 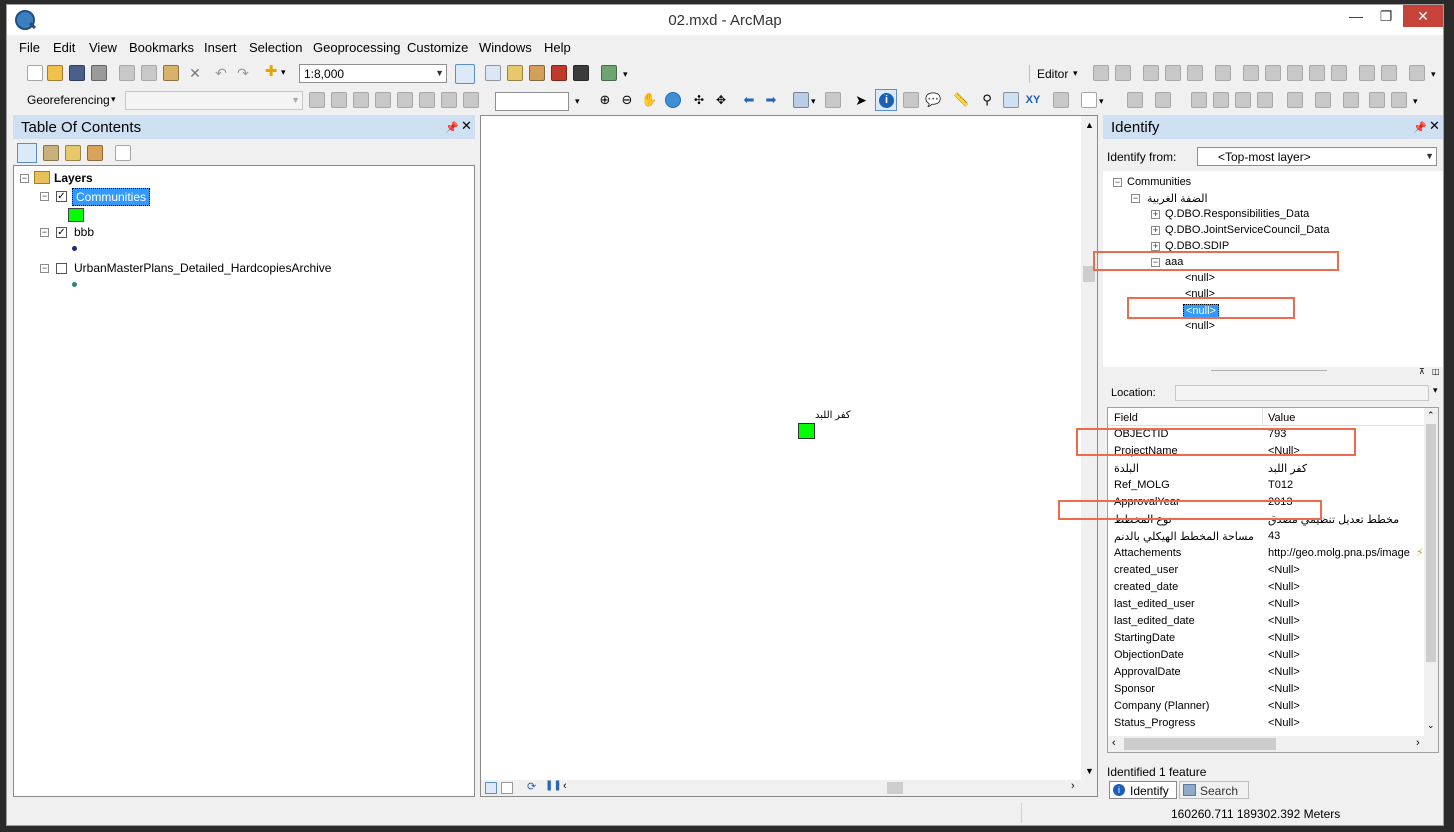 What do you see at coordinates (605, 100) in the screenshot?
I see `zoom-in-icon: ⊕` at bounding box center [605, 100].